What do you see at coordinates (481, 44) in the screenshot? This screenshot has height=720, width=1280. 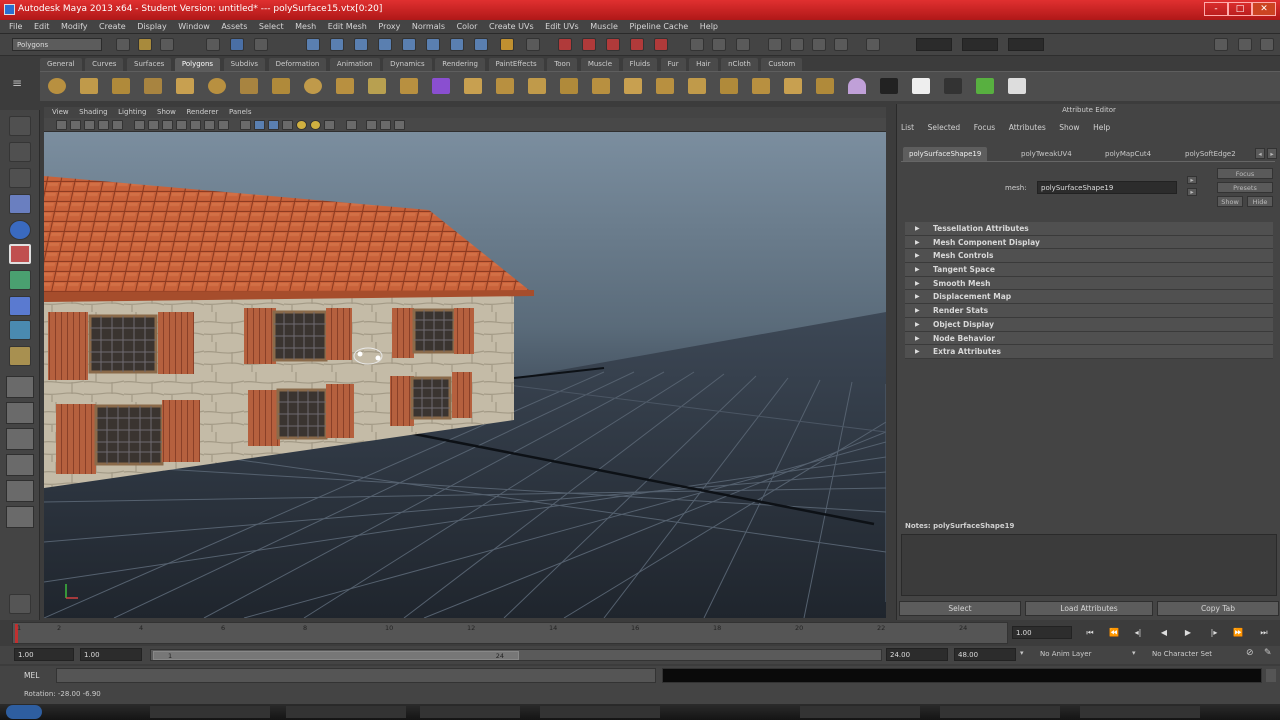 I see `mask-misc-icon` at bounding box center [481, 44].